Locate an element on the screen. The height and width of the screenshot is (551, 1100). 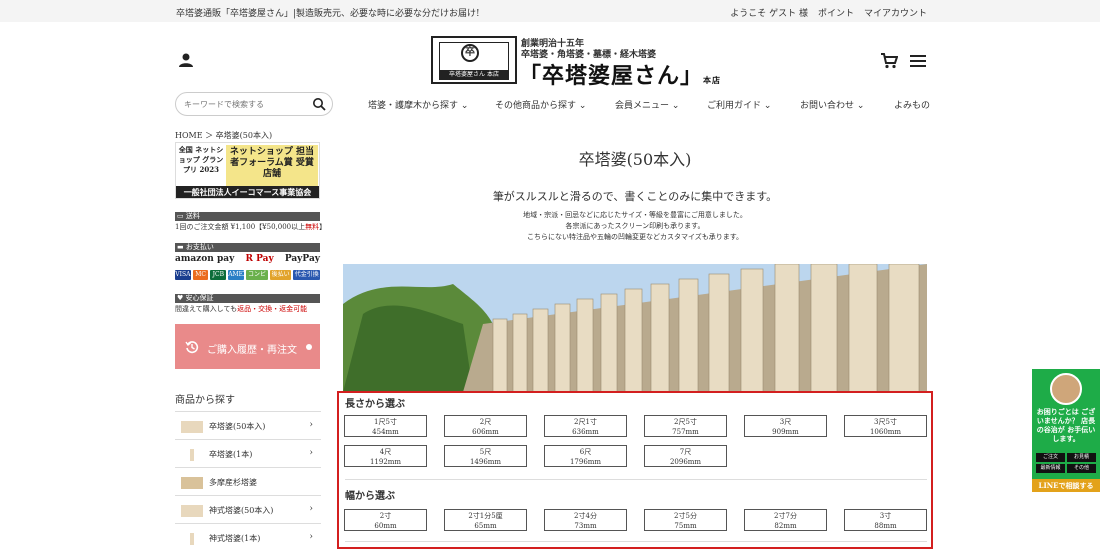
page-title: 卒塔婆(50本入) is located at coordinates (635, 159).